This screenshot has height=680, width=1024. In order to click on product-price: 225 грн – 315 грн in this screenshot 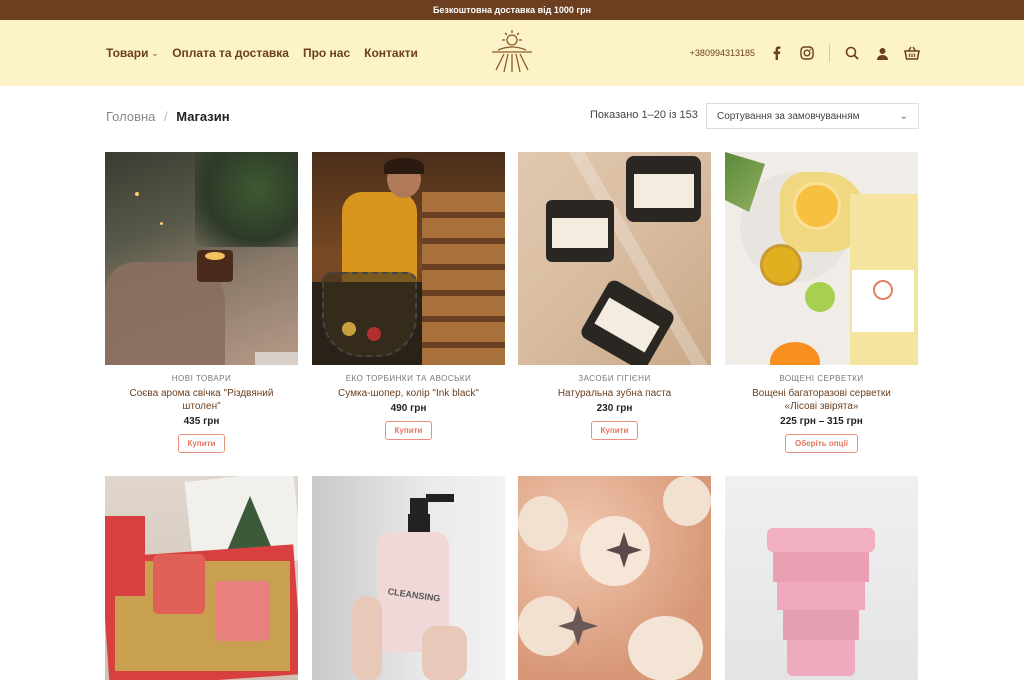, I will do `click(821, 421)`.